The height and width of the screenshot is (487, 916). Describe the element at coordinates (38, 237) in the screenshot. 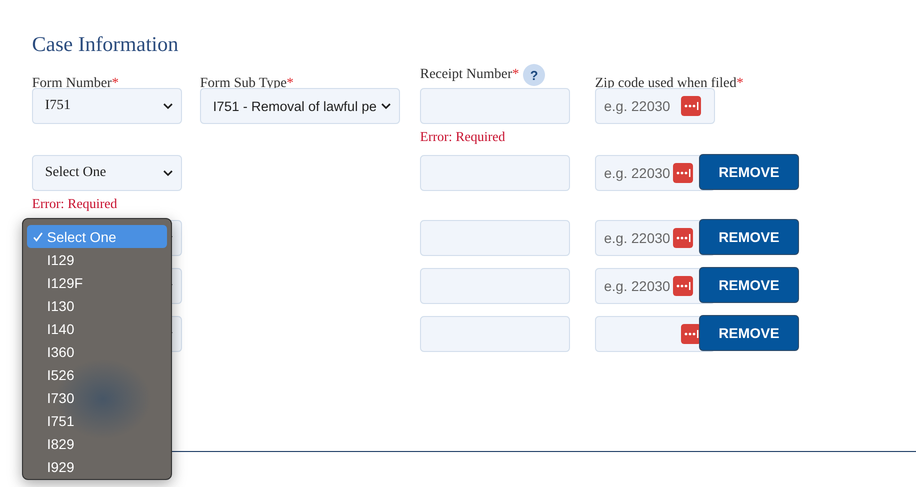

I see `check-icon` at that location.